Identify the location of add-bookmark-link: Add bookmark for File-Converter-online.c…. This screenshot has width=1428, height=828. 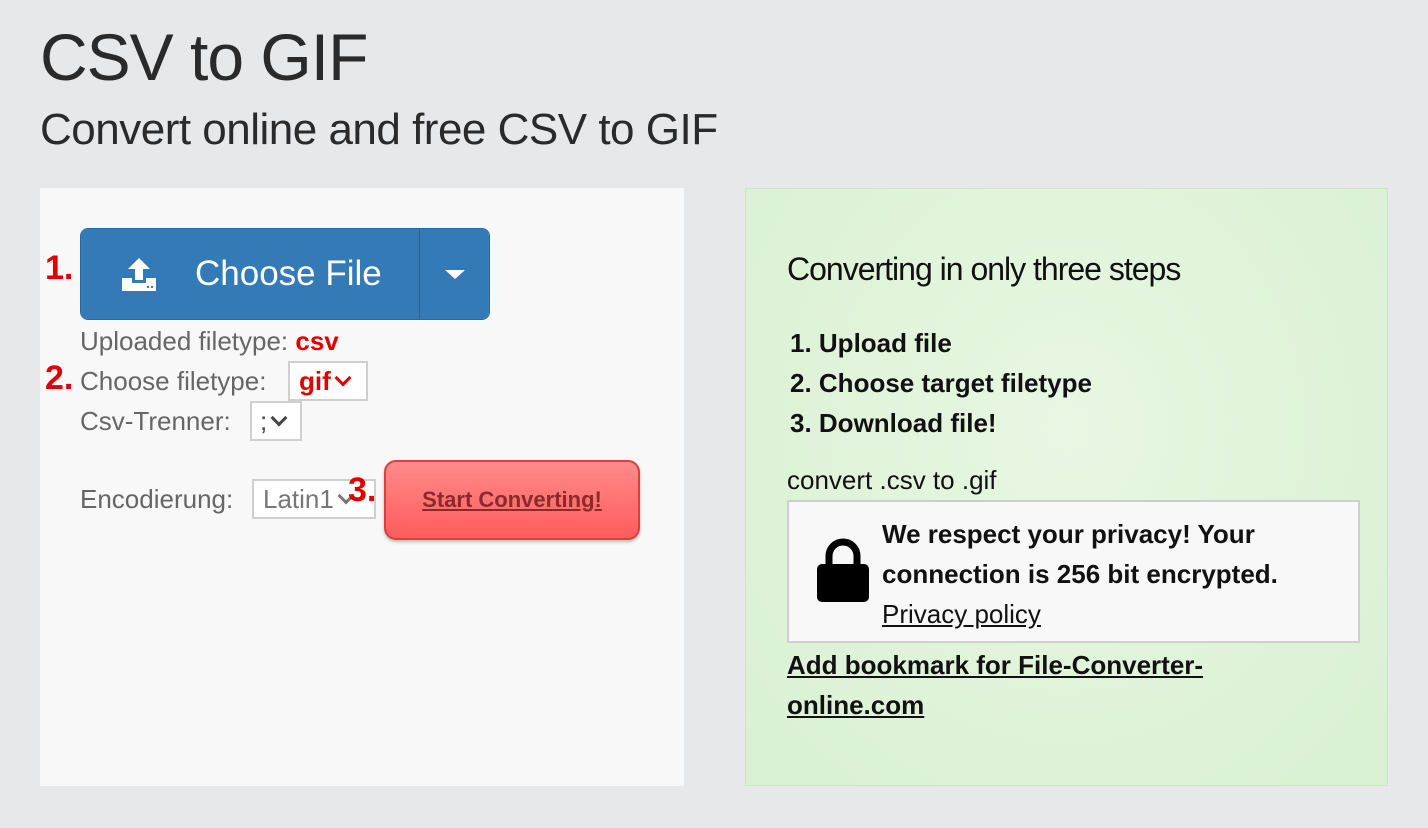
(1027, 685).